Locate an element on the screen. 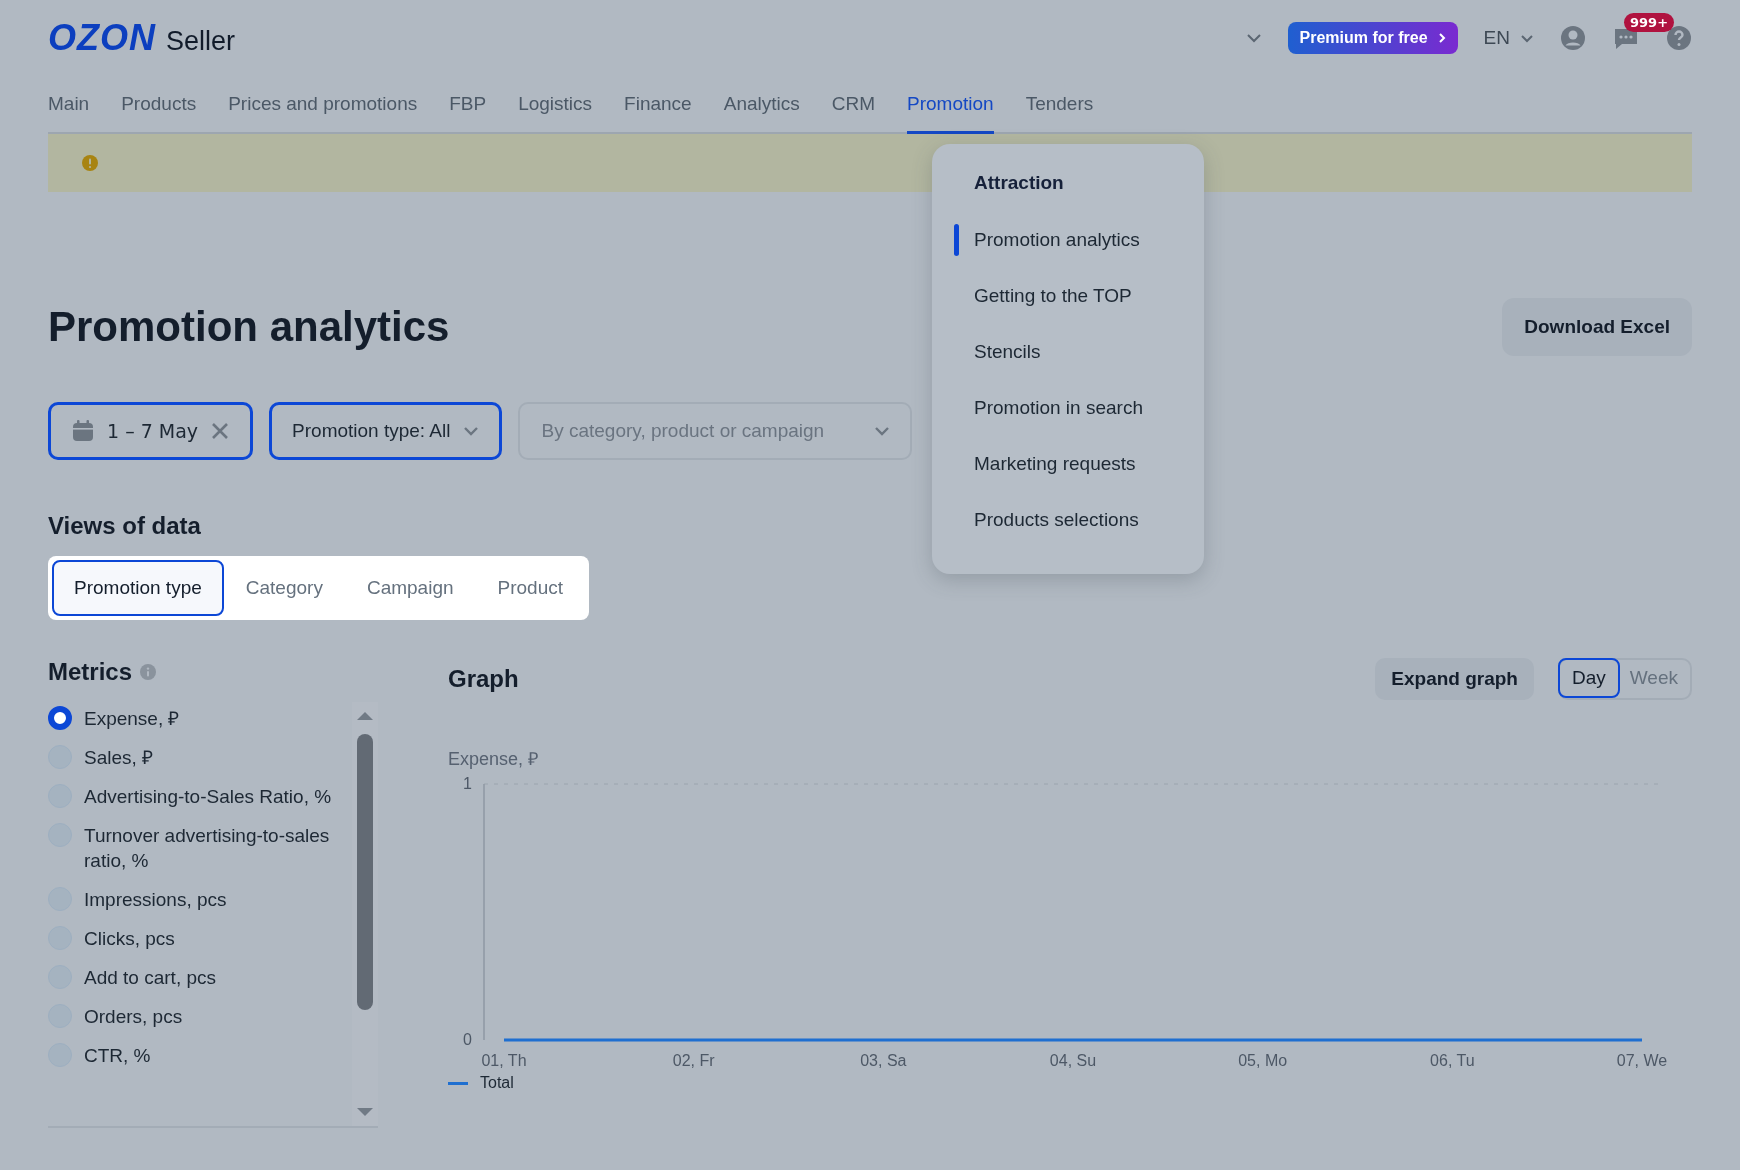  promotion-type-dropdown: Promotion type: All is located at coordinates (385, 431).